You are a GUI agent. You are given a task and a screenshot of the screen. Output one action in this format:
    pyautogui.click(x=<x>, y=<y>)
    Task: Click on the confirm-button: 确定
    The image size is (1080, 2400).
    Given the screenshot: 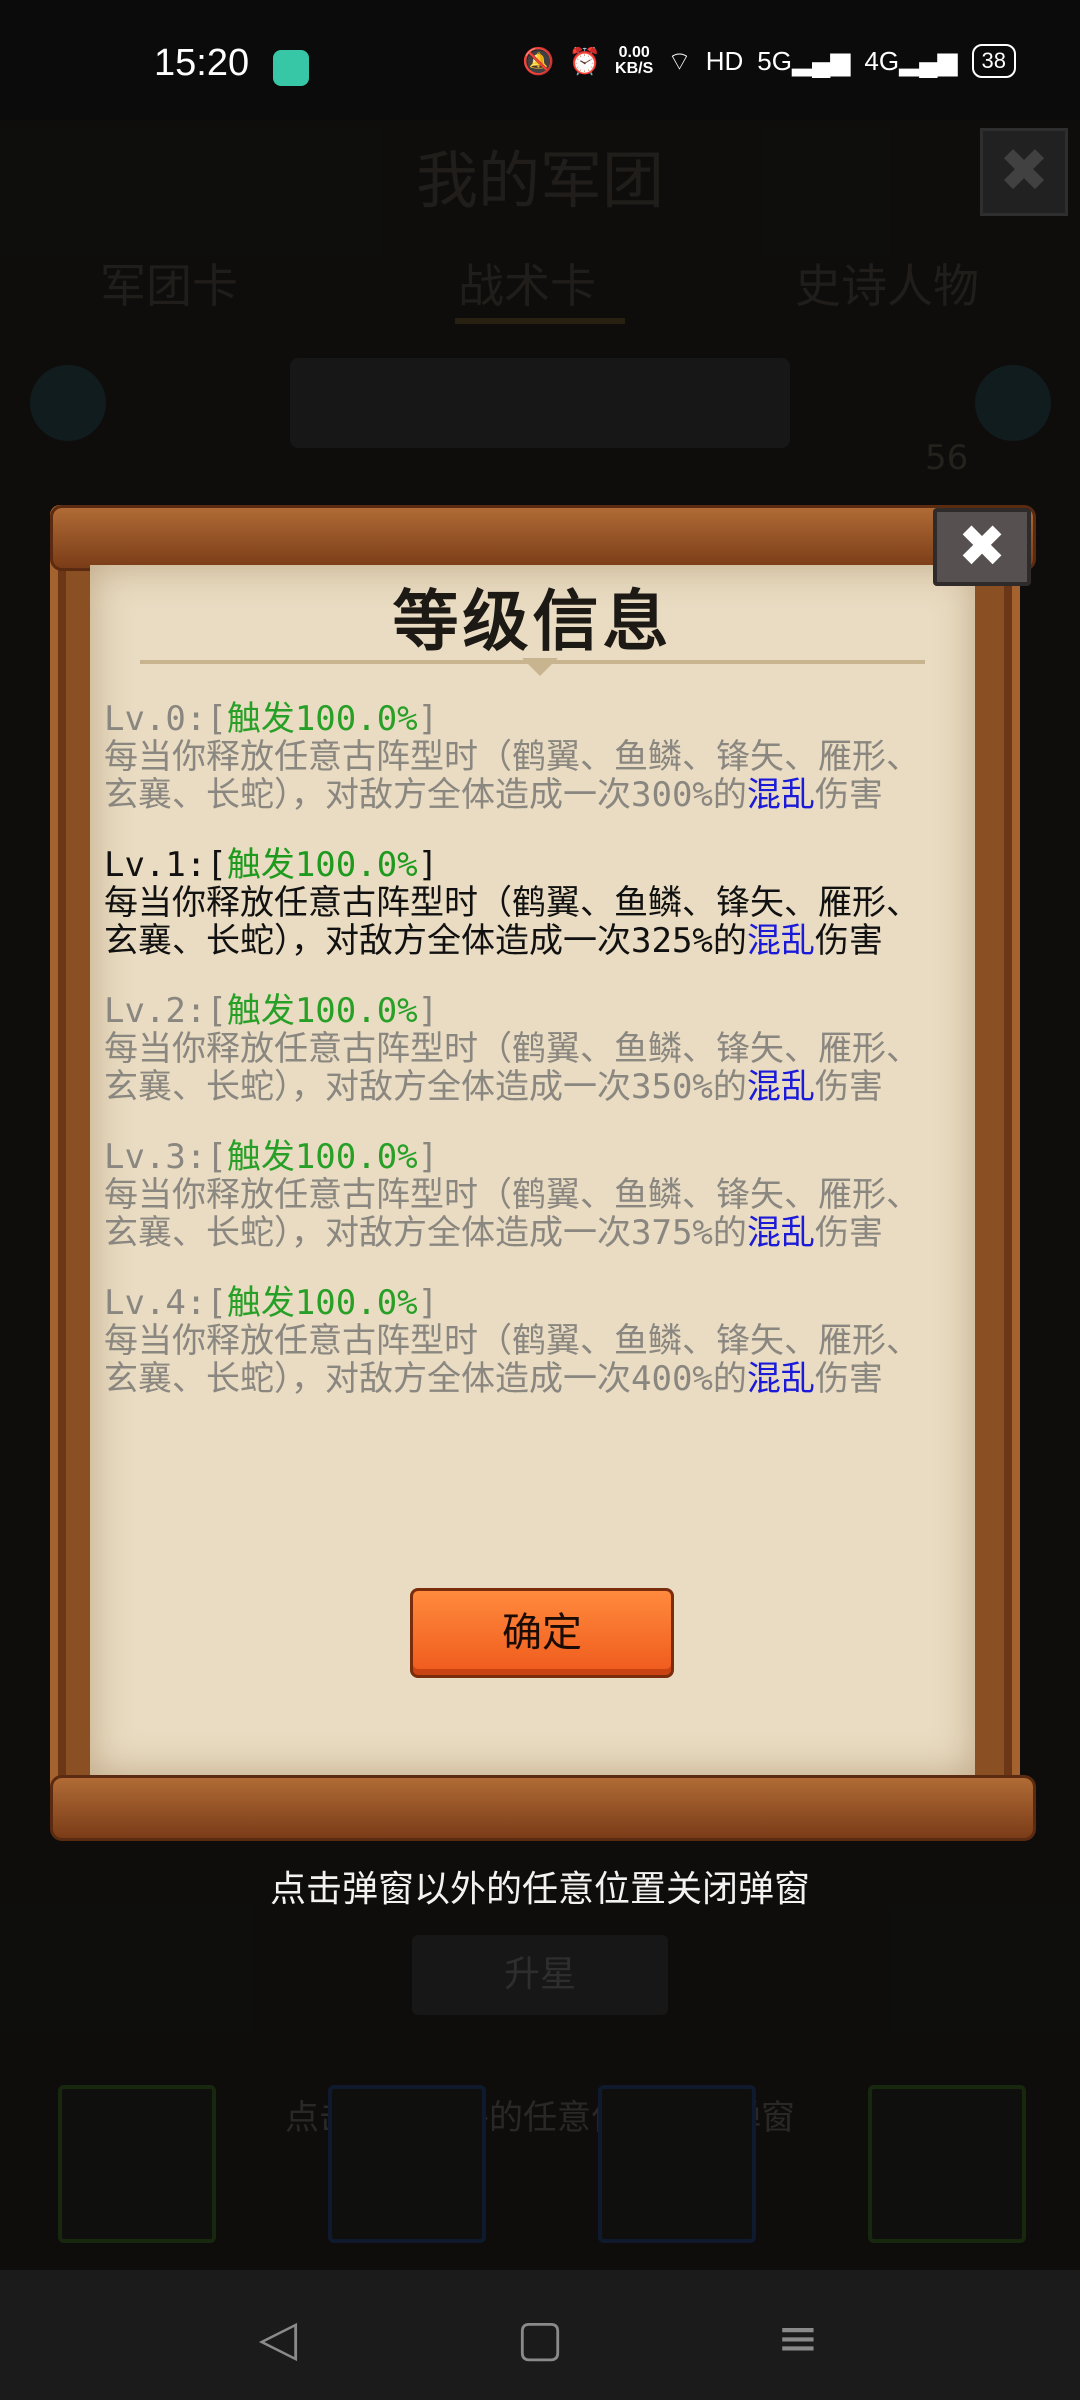 What is the action you would take?
    pyautogui.click(x=542, y=1633)
    